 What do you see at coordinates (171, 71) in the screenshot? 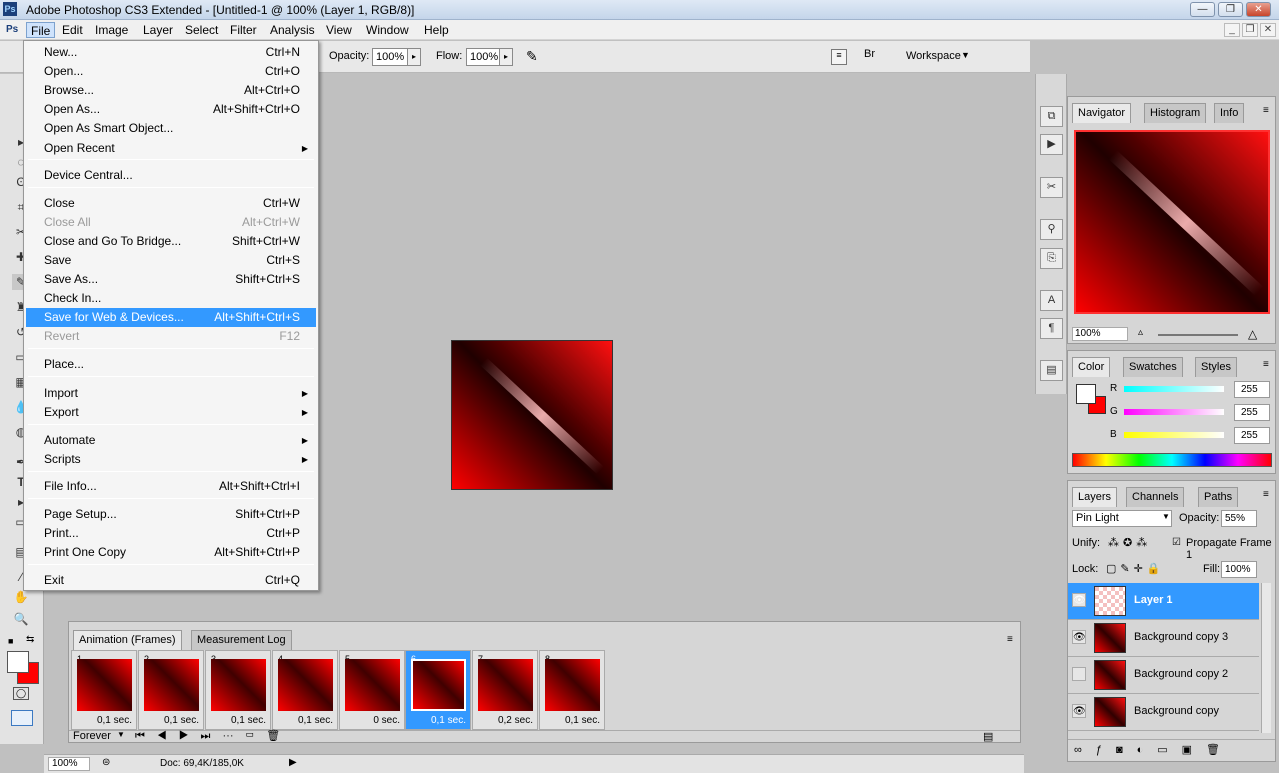
I see `menu-item-open: Open... Ctrl+O` at bounding box center [171, 71].